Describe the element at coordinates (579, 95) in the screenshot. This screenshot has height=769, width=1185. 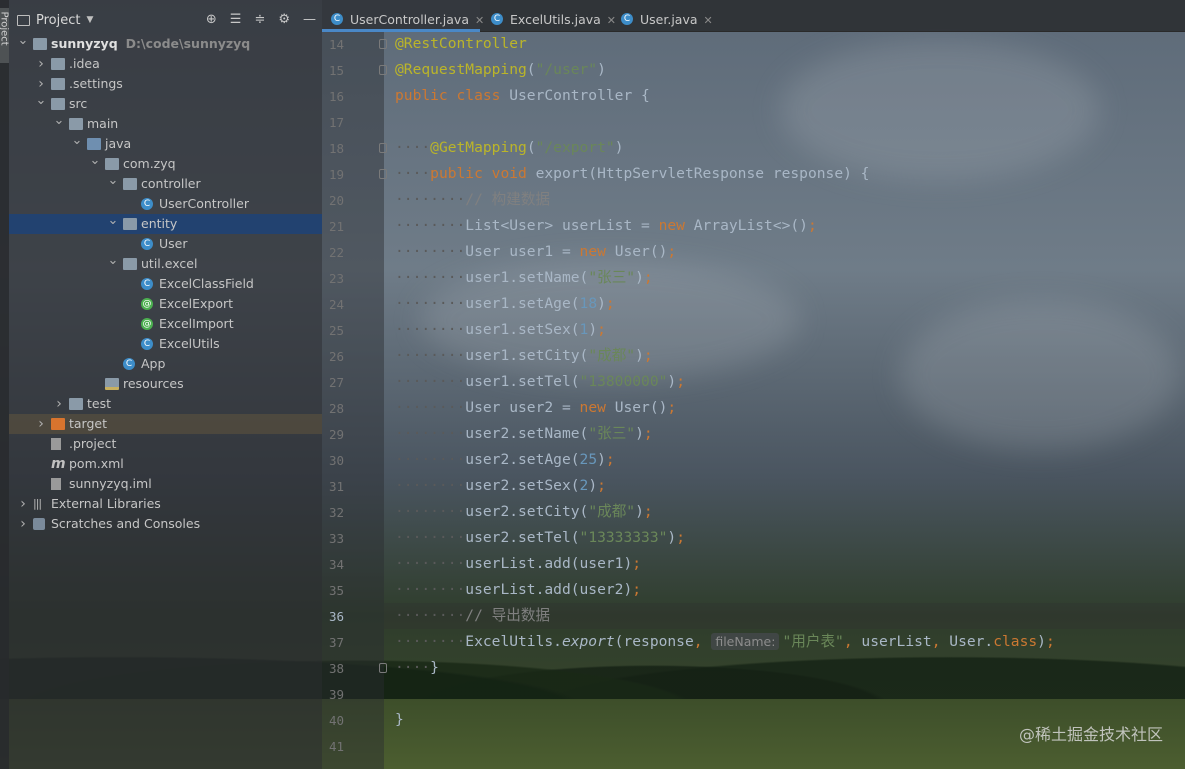
I see `code-token: UserController {` at that location.